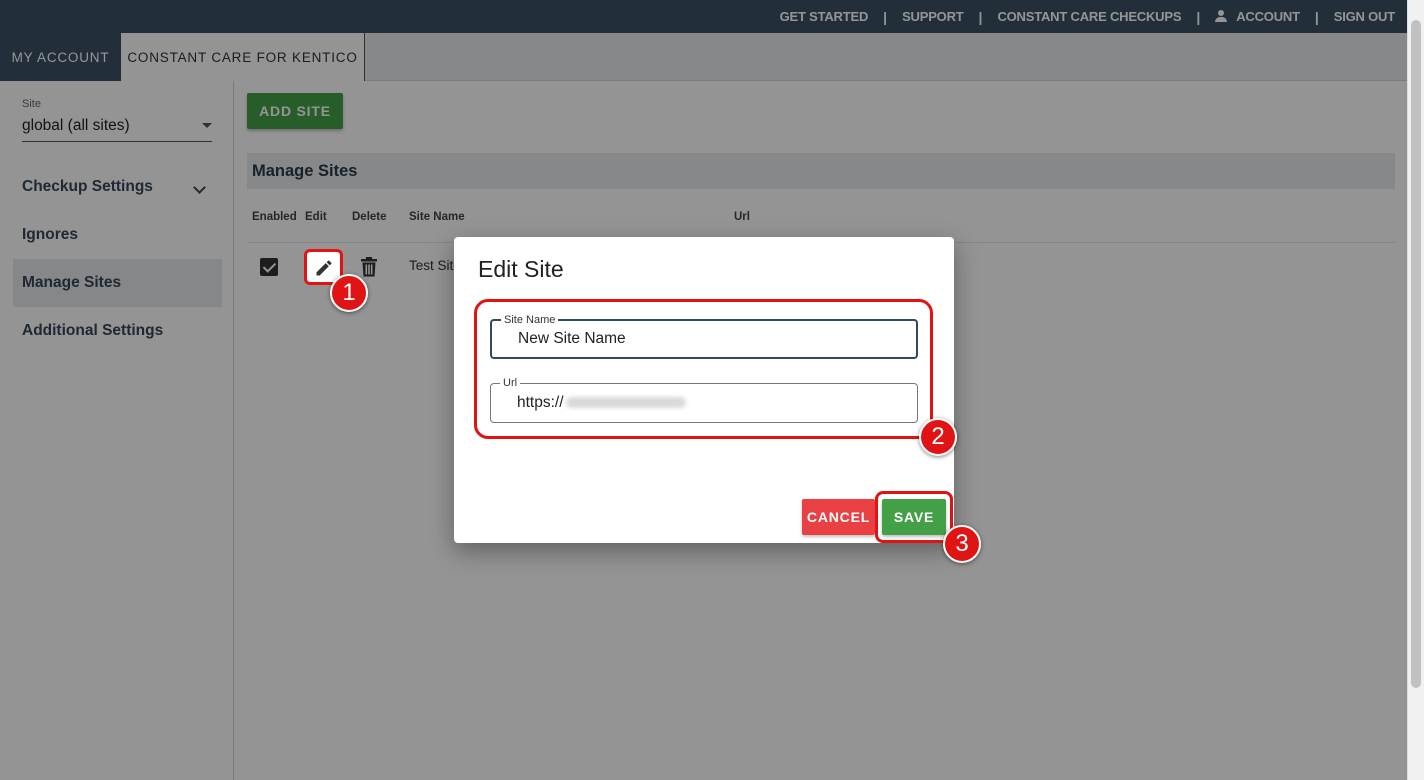 The height and width of the screenshot is (780, 1424). I want to click on scrollbar, so click(1415, 390).